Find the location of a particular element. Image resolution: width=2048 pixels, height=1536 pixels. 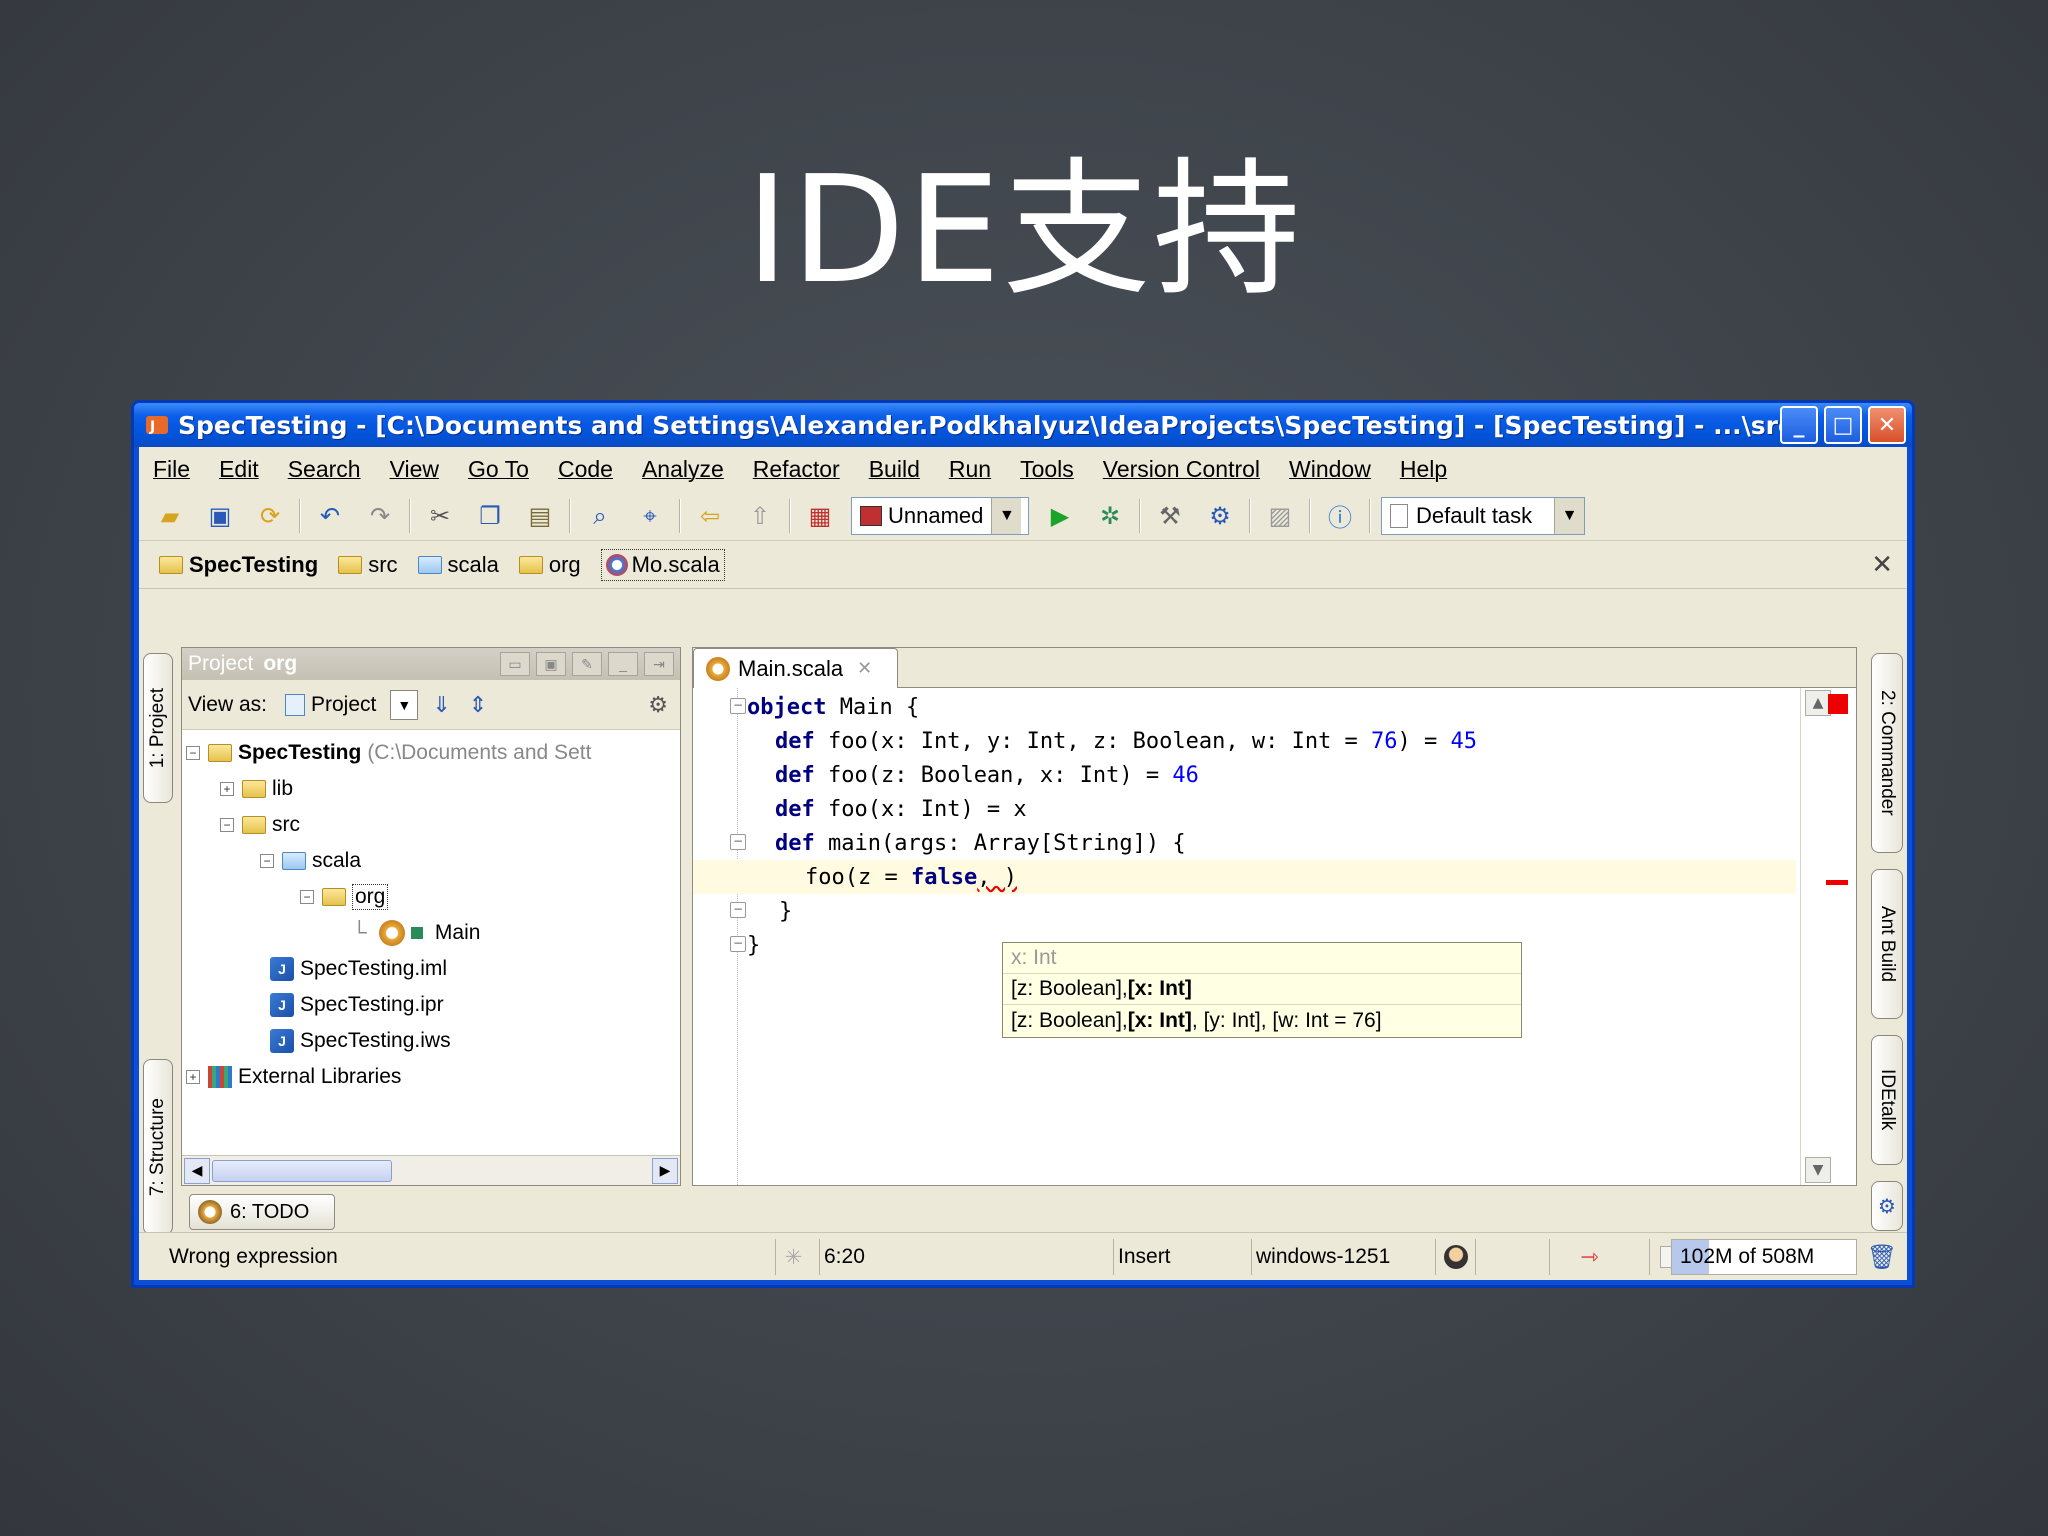

save-icon: ▣ is located at coordinates (220, 516).